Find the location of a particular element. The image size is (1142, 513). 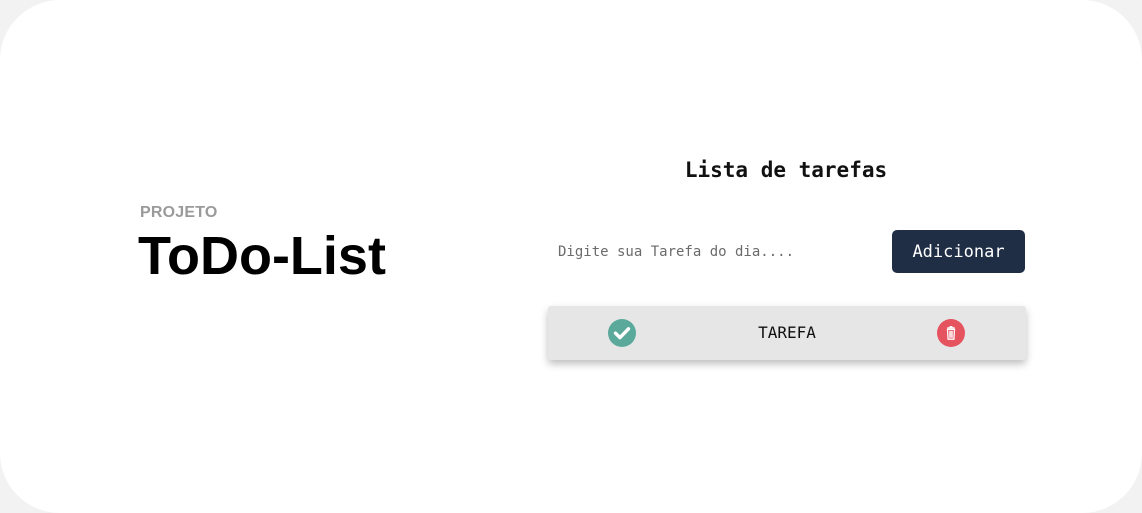

add-button: Adicionar is located at coordinates (958, 251).